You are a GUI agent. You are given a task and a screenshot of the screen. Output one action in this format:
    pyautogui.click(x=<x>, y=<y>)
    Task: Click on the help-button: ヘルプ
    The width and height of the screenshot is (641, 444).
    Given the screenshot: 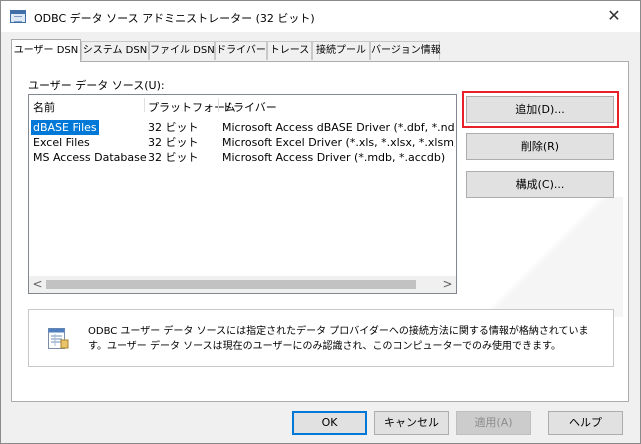 What is the action you would take?
    pyautogui.click(x=585, y=423)
    